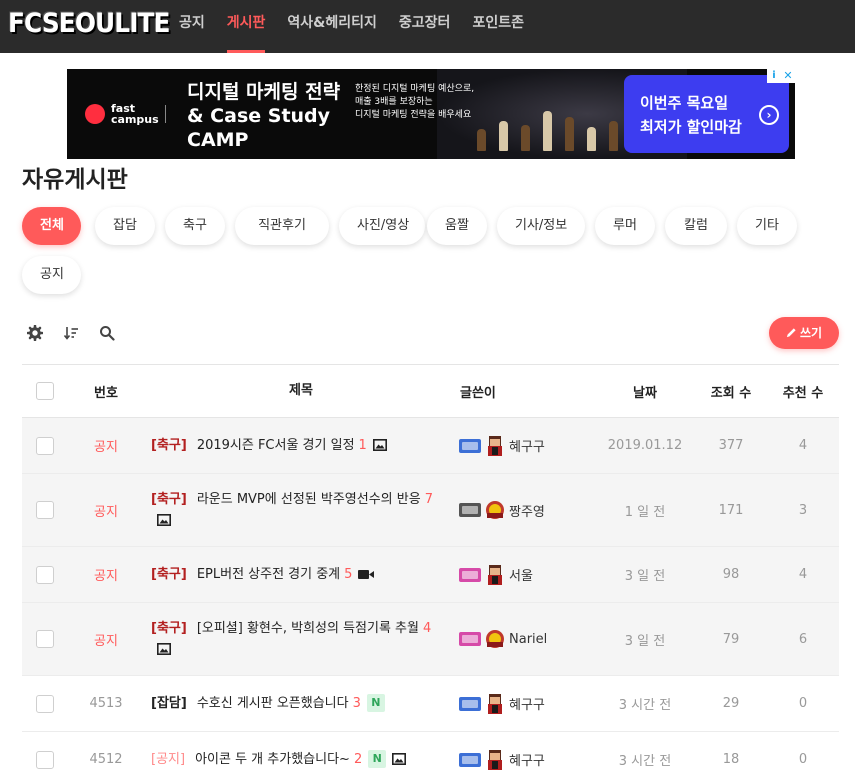  What do you see at coordinates (731, 391) in the screenshot?
I see `column-views: 조회 수` at bounding box center [731, 391].